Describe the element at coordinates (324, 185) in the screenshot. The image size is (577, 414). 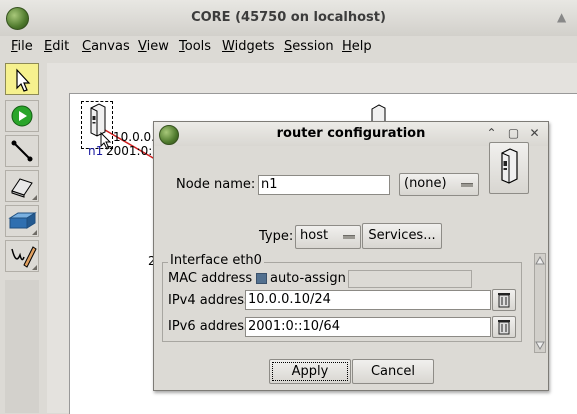
I see `node-name-field: n1` at that location.